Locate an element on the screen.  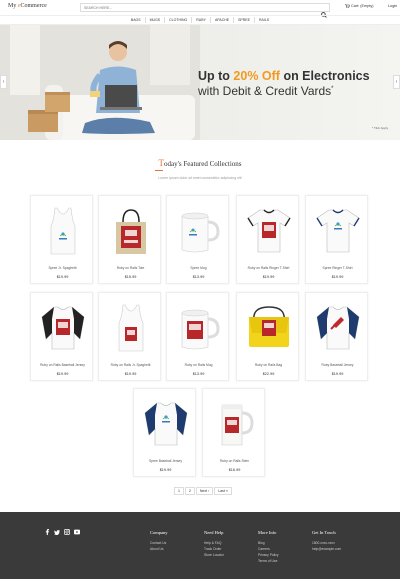
twitter-icon is located at coordinates (57, 532).